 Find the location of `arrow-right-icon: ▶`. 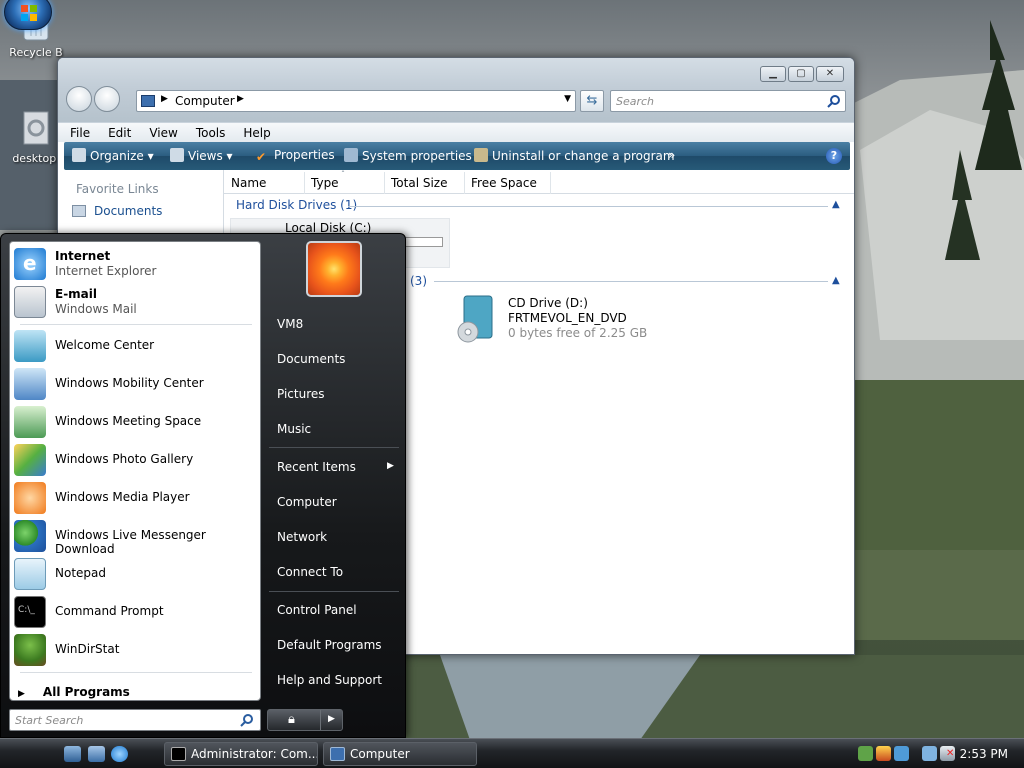

arrow-right-icon: ▶ is located at coordinates (21, 694).